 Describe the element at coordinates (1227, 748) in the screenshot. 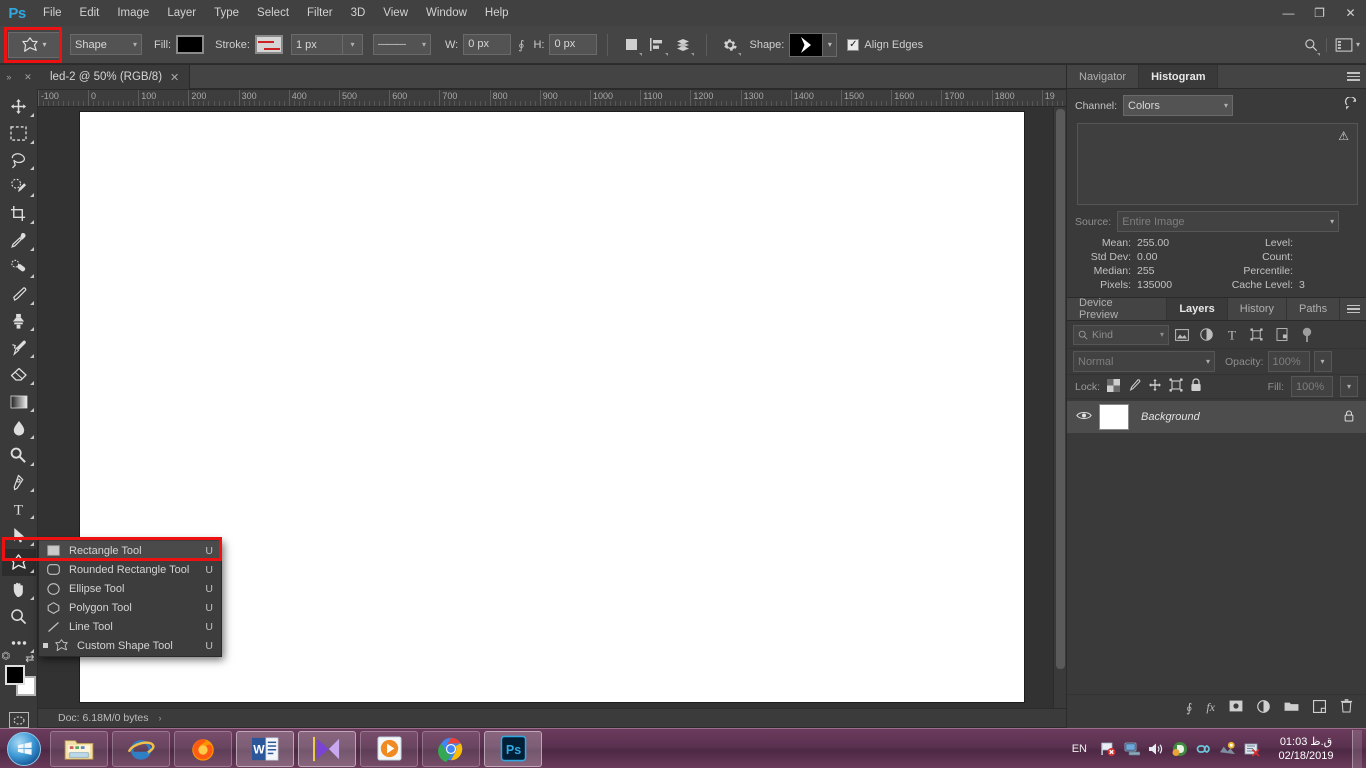

I see `update-icon` at that location.